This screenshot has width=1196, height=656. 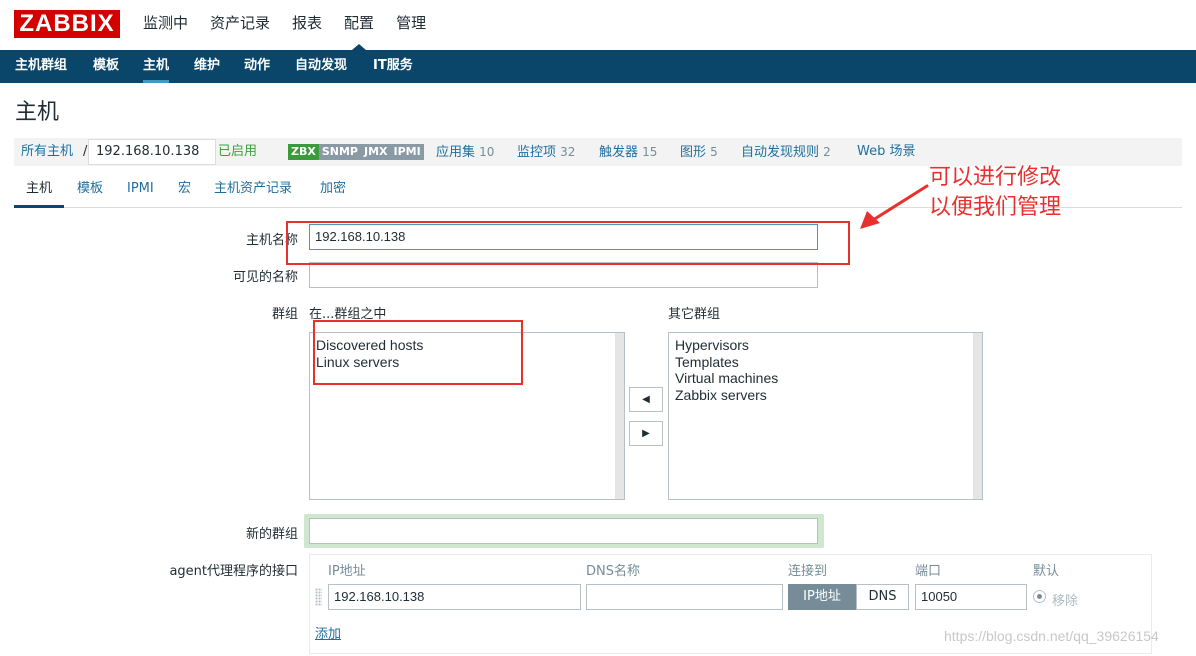 What do you see at coordinates (894, 206) in the screenshot?
I see `annotation-arrow-icon` at bounding box center [894, 206].